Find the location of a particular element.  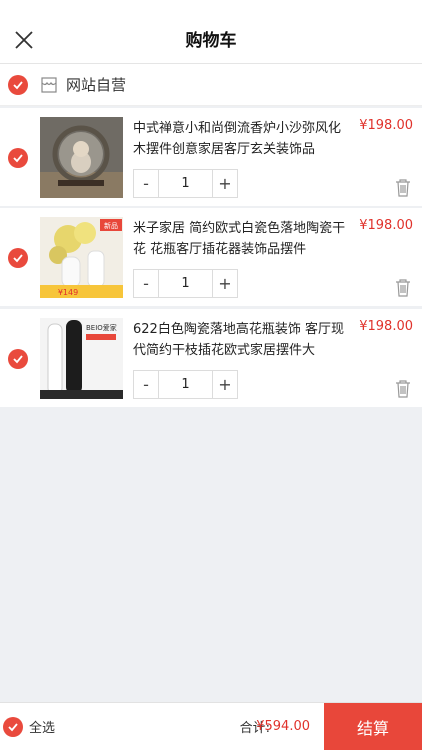

select-all-checkbox is located at coordinates (13, 726).